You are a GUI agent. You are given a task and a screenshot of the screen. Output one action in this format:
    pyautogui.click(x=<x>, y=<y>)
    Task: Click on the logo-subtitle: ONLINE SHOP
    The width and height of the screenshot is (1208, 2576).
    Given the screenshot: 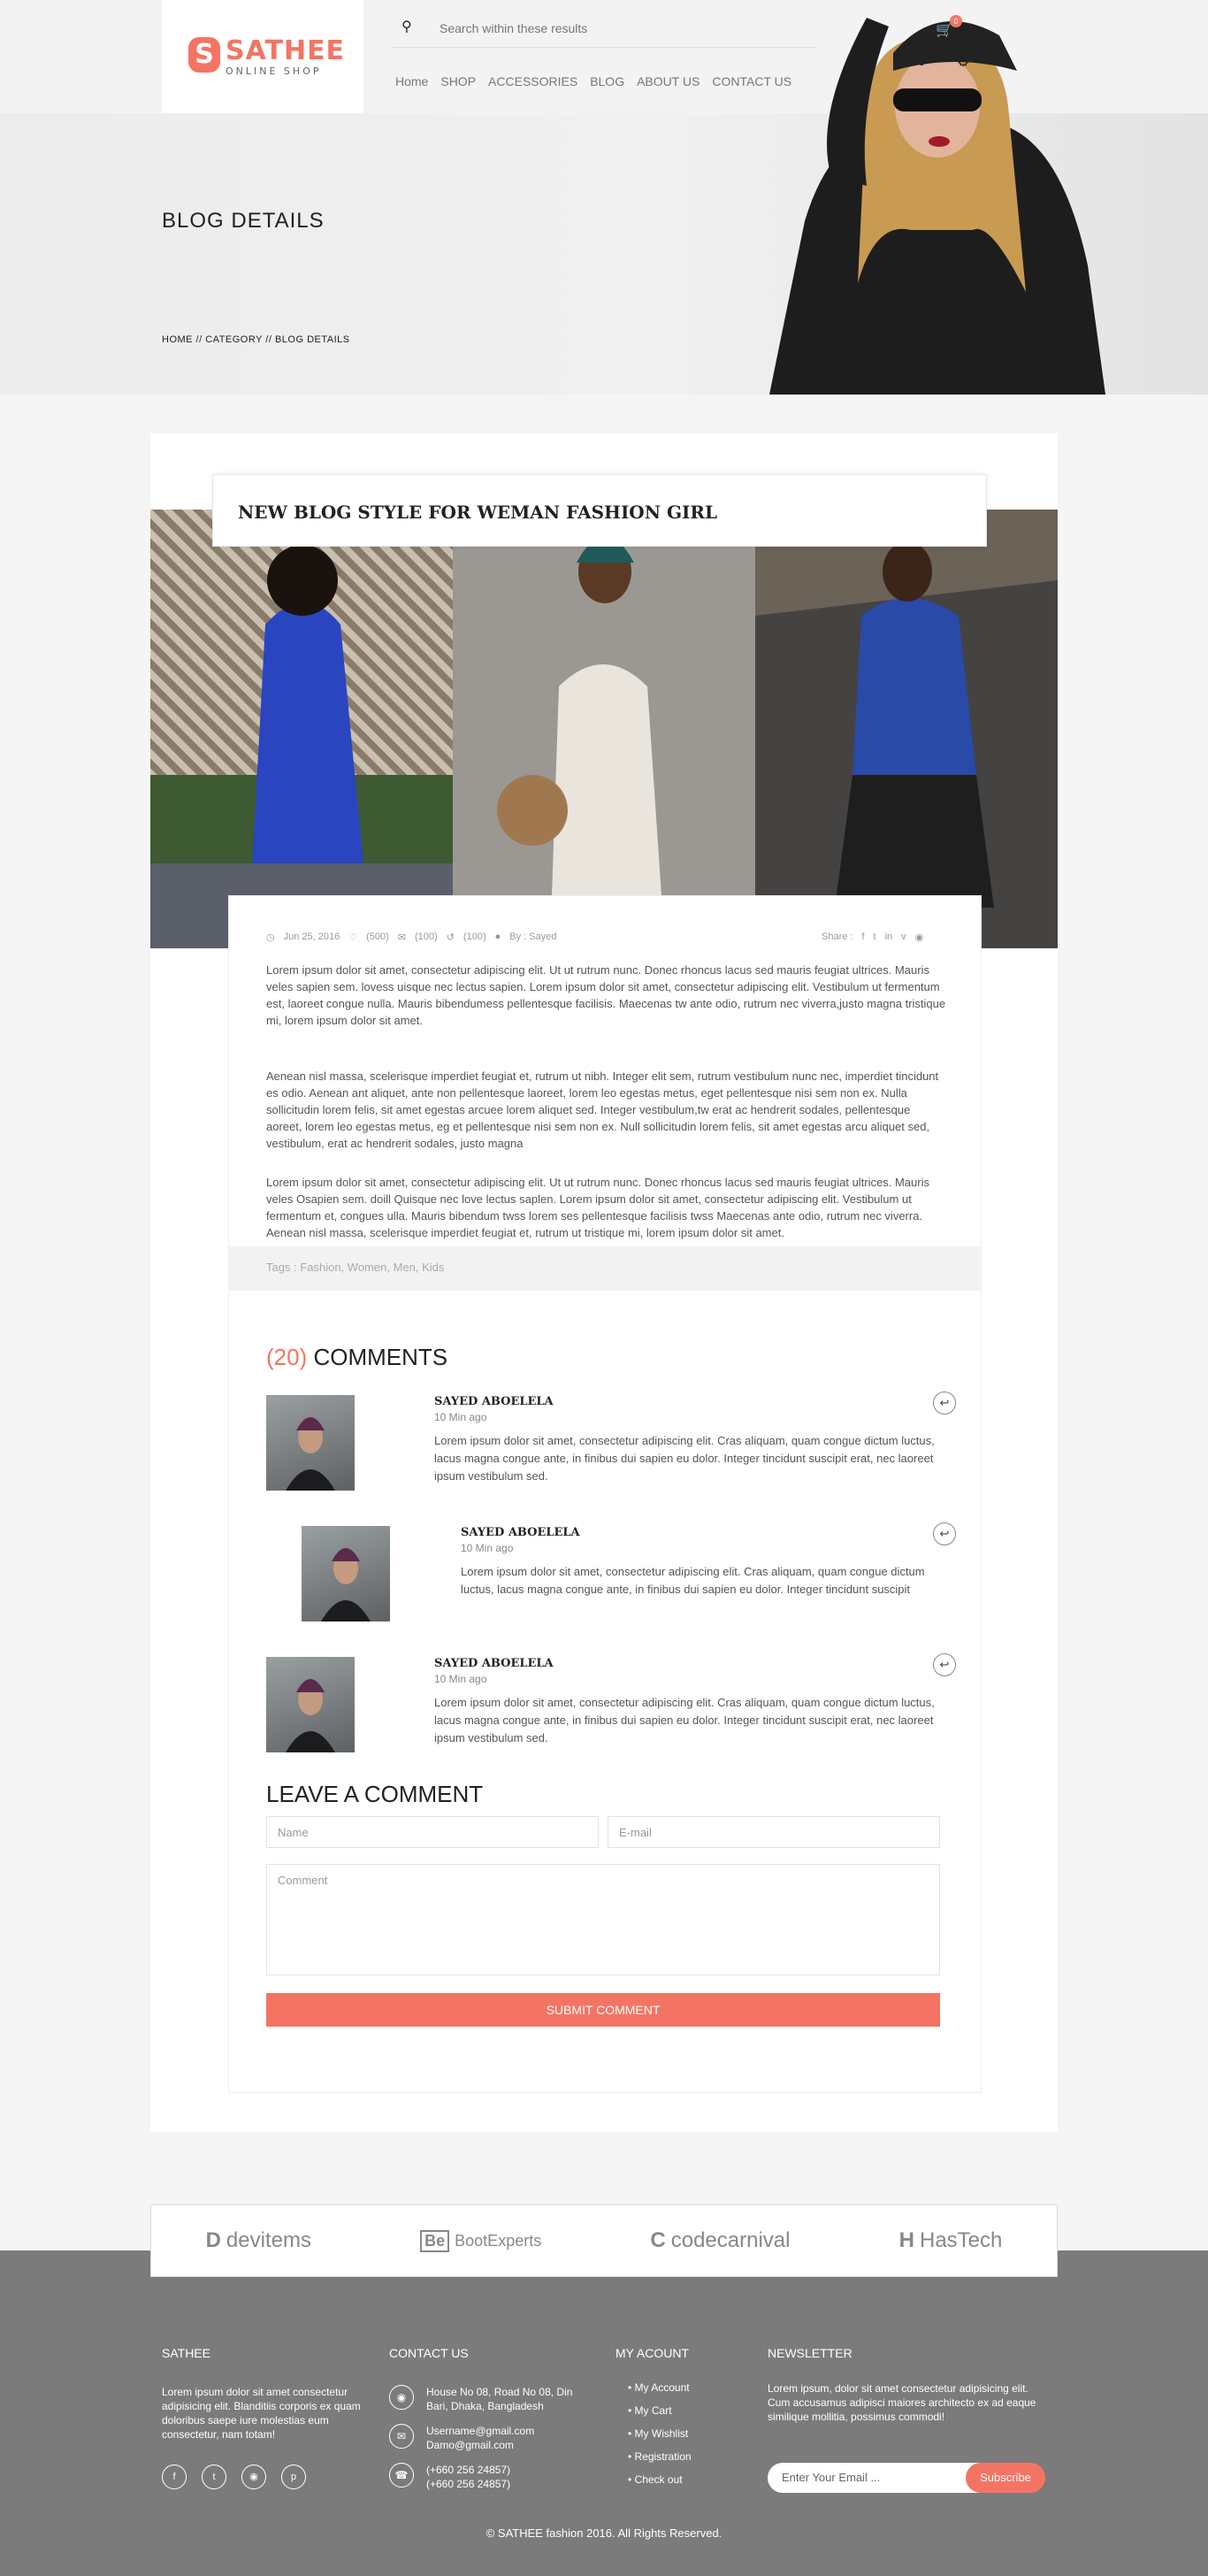 What is the action you would take?
    pyautogui.click(x=274, y=71)
    